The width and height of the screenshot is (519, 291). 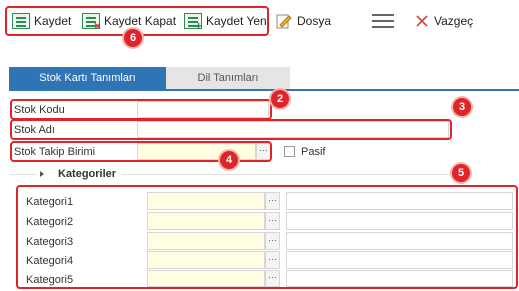 What do you see at coordinates (461, 173) in the screenshot?
I see `badge-5: 5` at bounding box center [461, 173].